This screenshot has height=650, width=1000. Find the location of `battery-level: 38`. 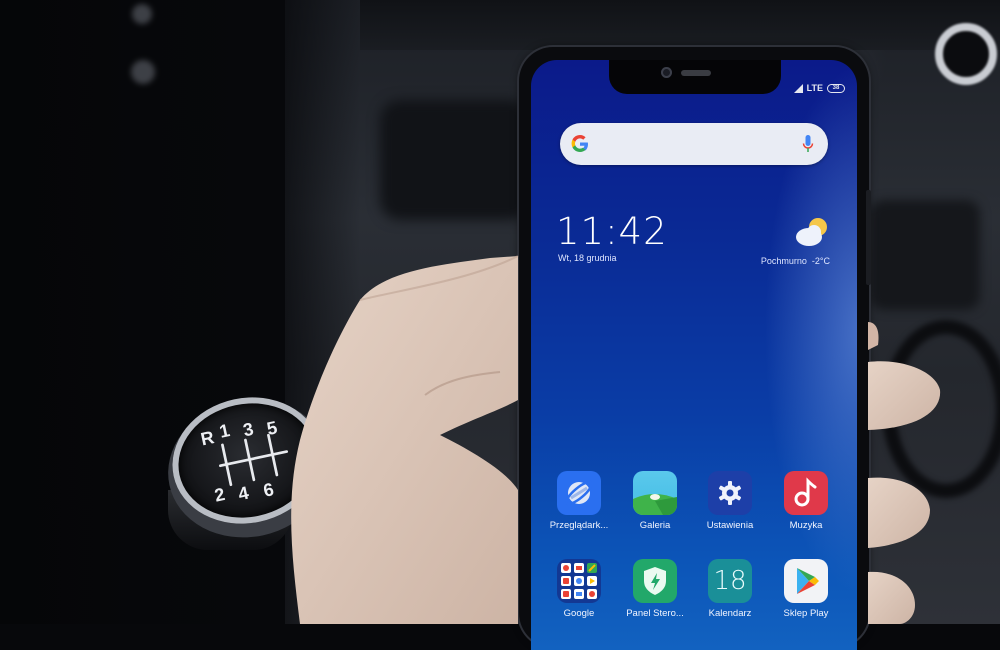

battery-level: 38 is located at coordinates (836, 88).